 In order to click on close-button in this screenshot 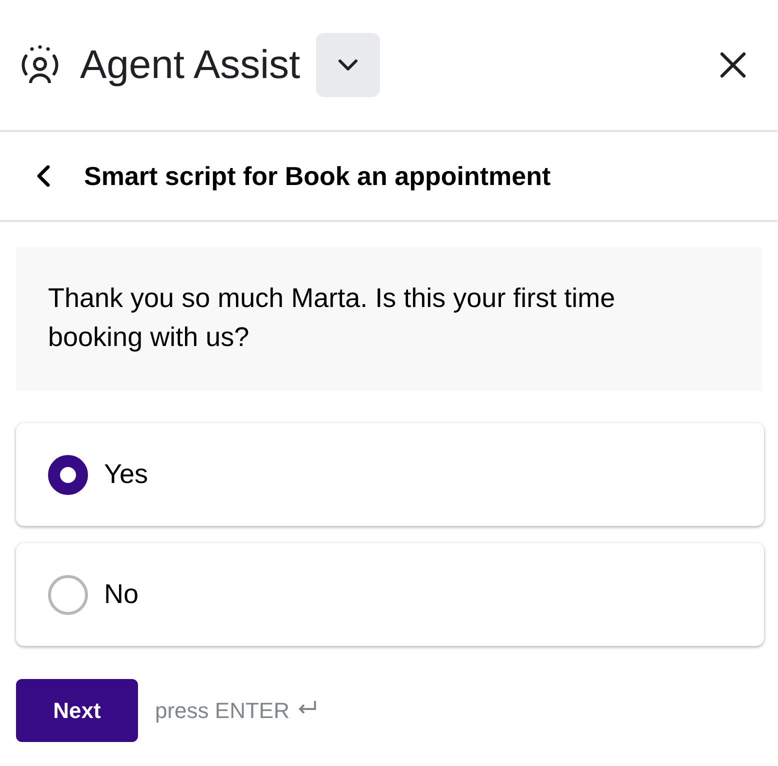, I will do `click(733, 65)`.